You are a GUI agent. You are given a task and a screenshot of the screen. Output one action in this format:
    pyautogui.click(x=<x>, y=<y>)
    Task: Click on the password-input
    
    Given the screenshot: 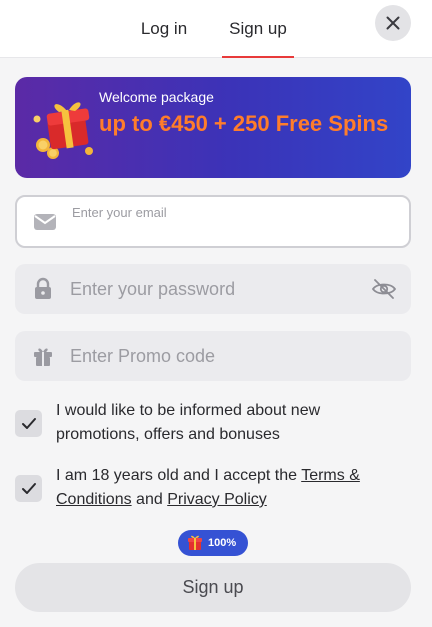 What is the action you would take?
    pyautogui.click(x=215, y=289)
    